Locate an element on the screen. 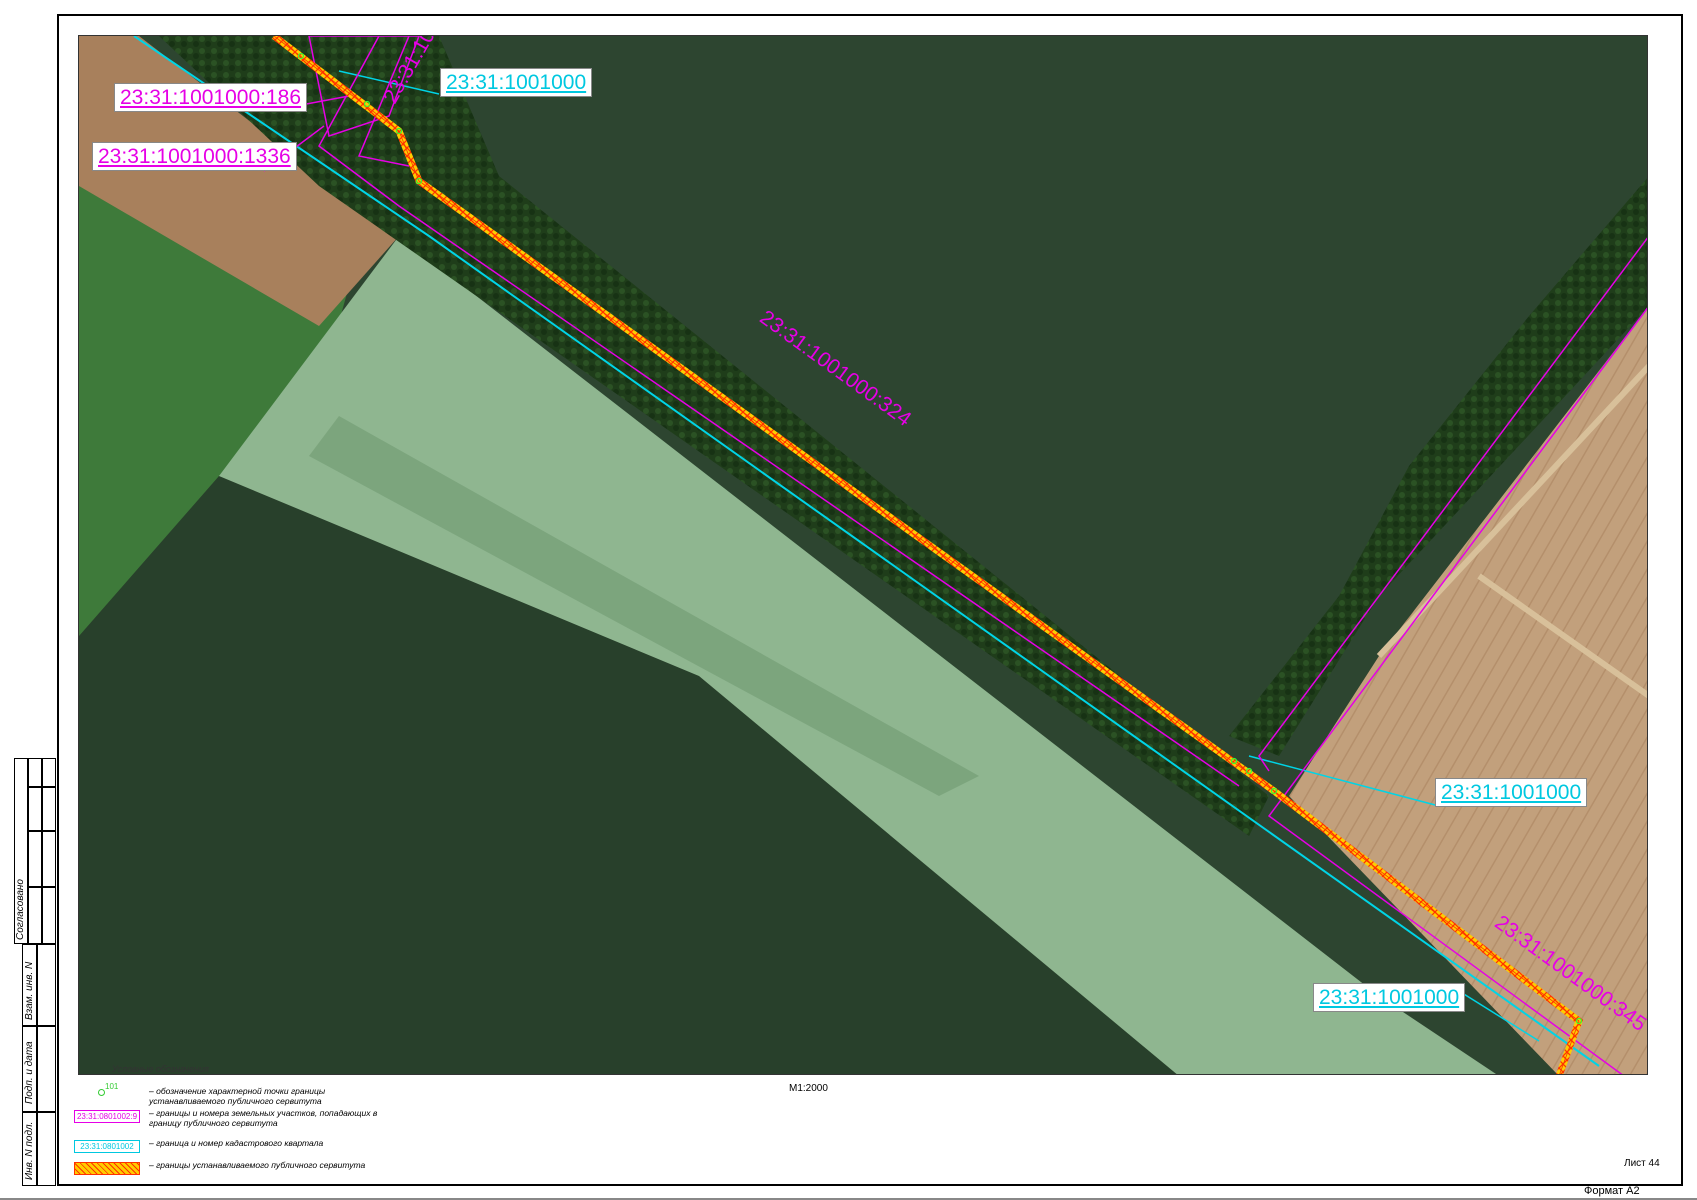 The width and height of the screenshot is (1697, 1200). point-marker-icon: 101 is located at coordinates (108, 1089).